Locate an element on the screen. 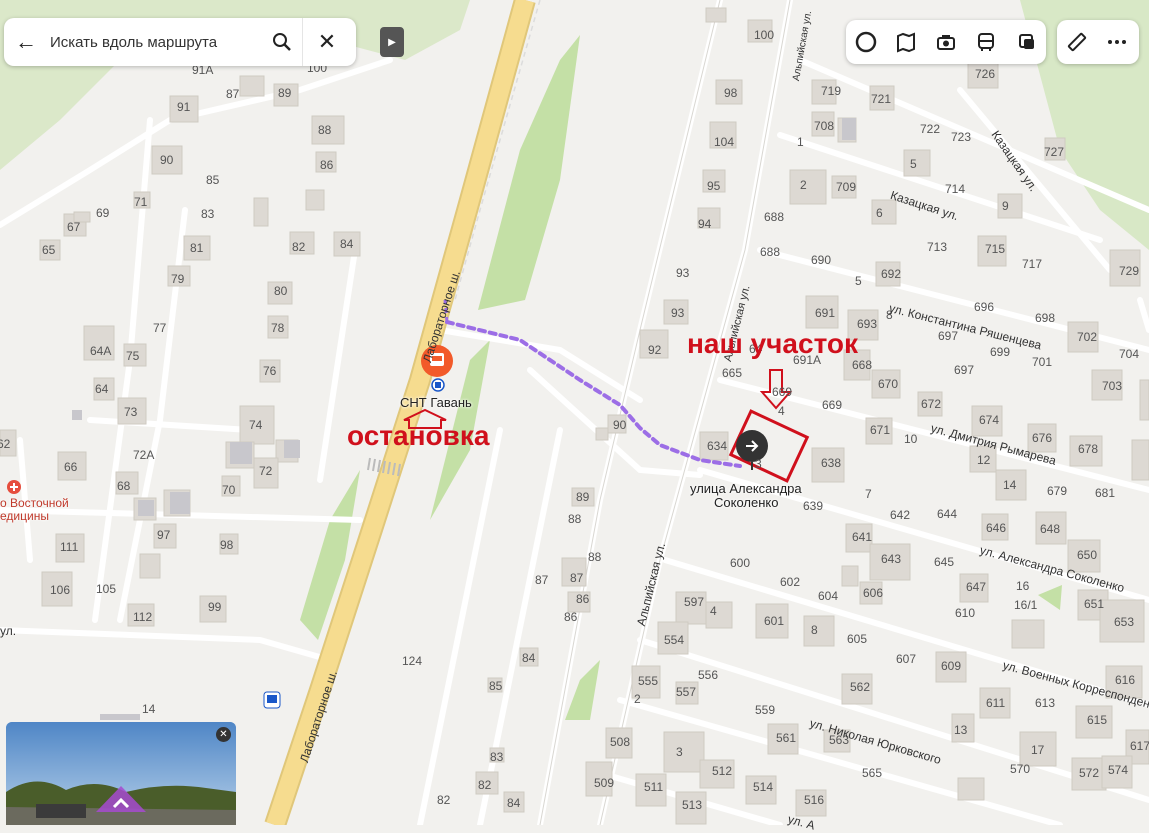  arrow-left-icon: ← is located at coordinates (26, 42).